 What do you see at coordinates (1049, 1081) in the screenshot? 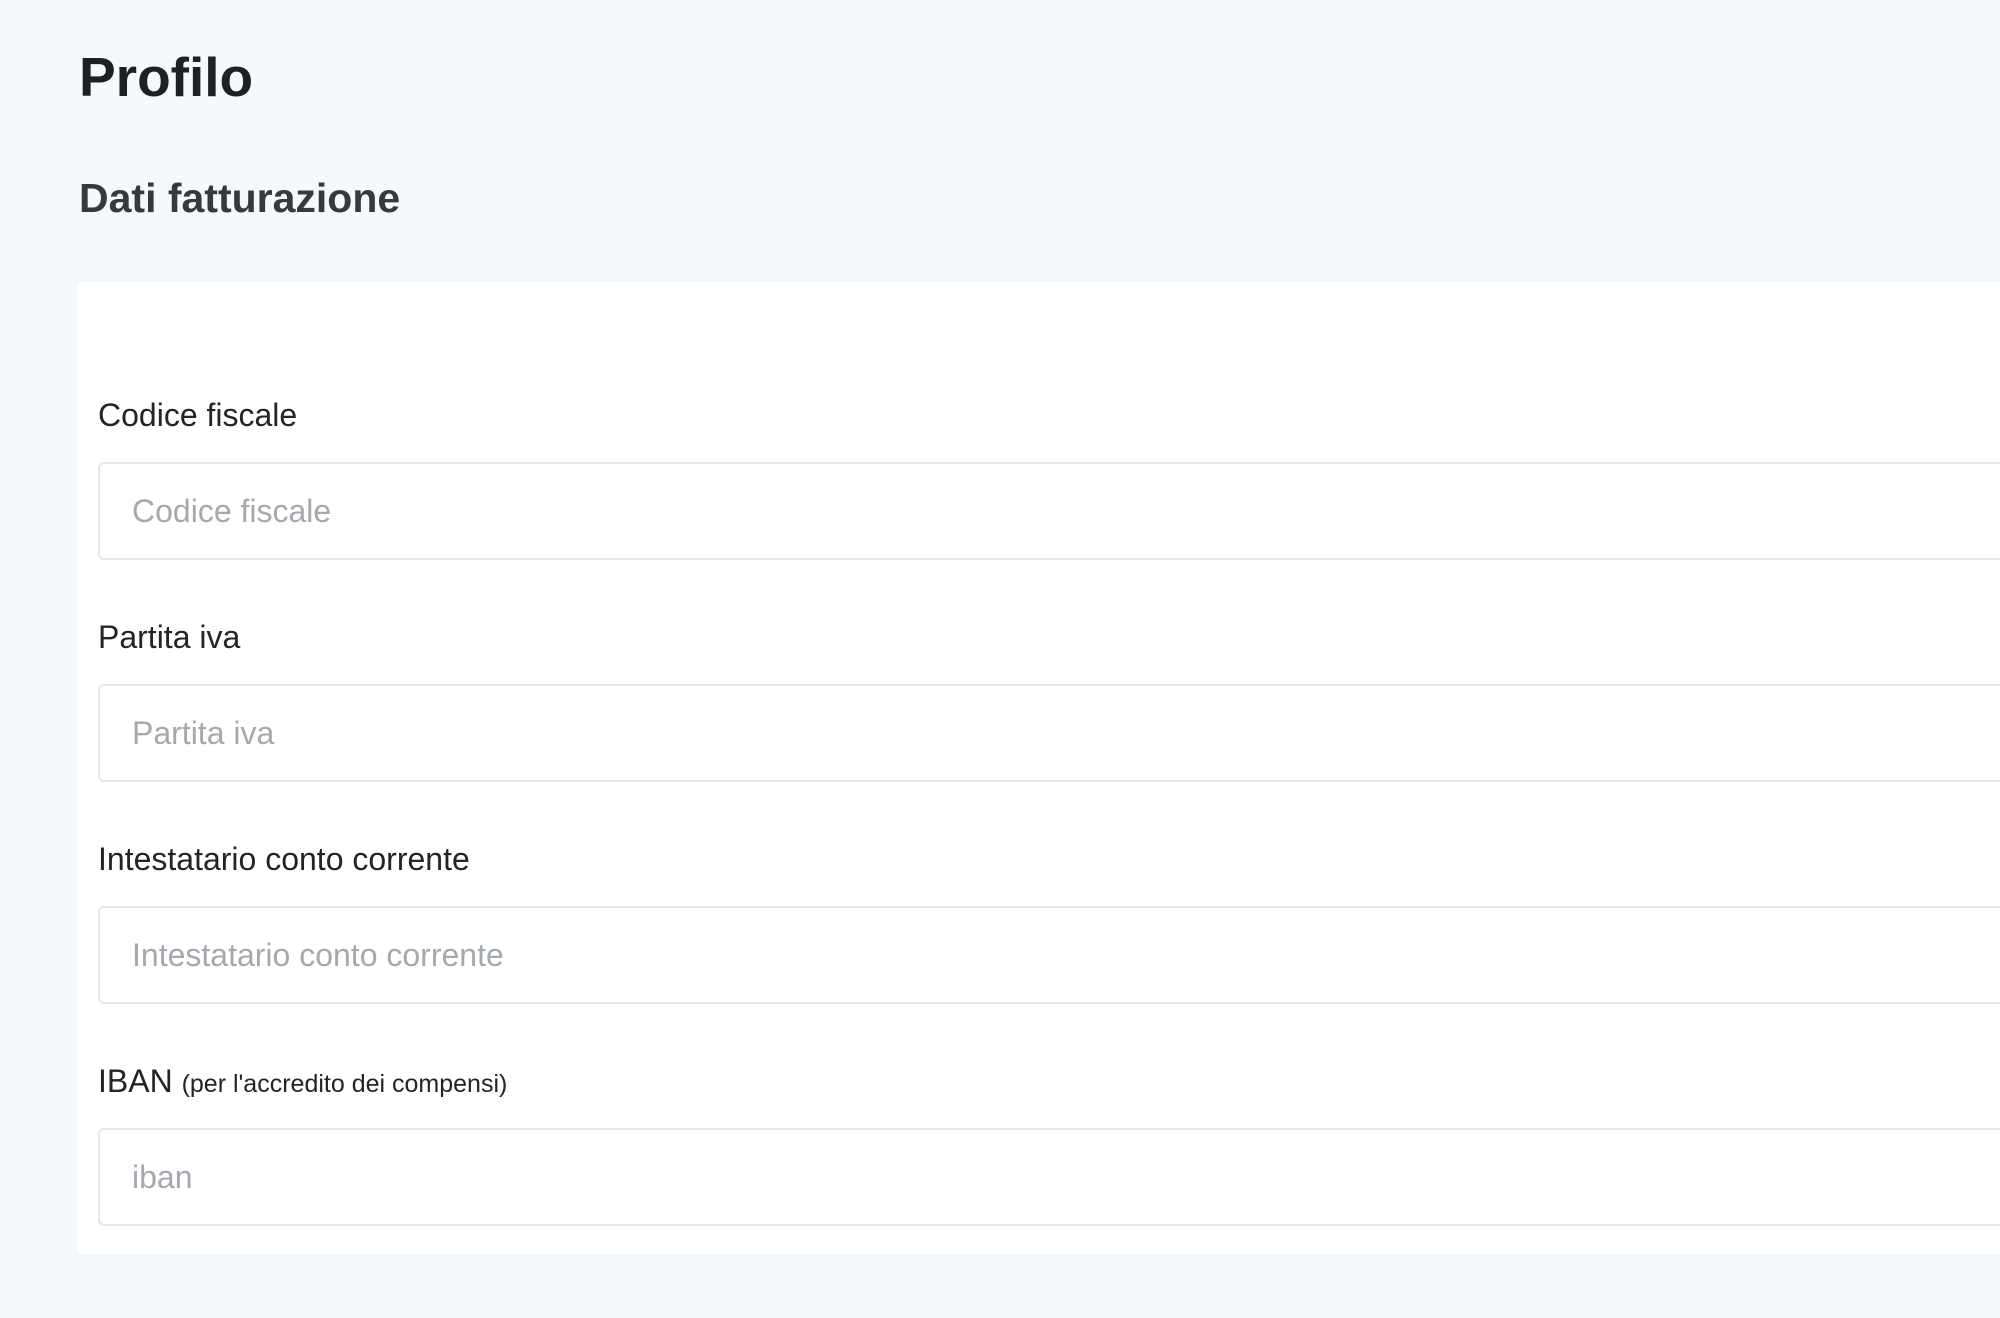
I see `iban-label: IBAN (per l'accredito dei compensi)` at bounding box center [1049, 1081].